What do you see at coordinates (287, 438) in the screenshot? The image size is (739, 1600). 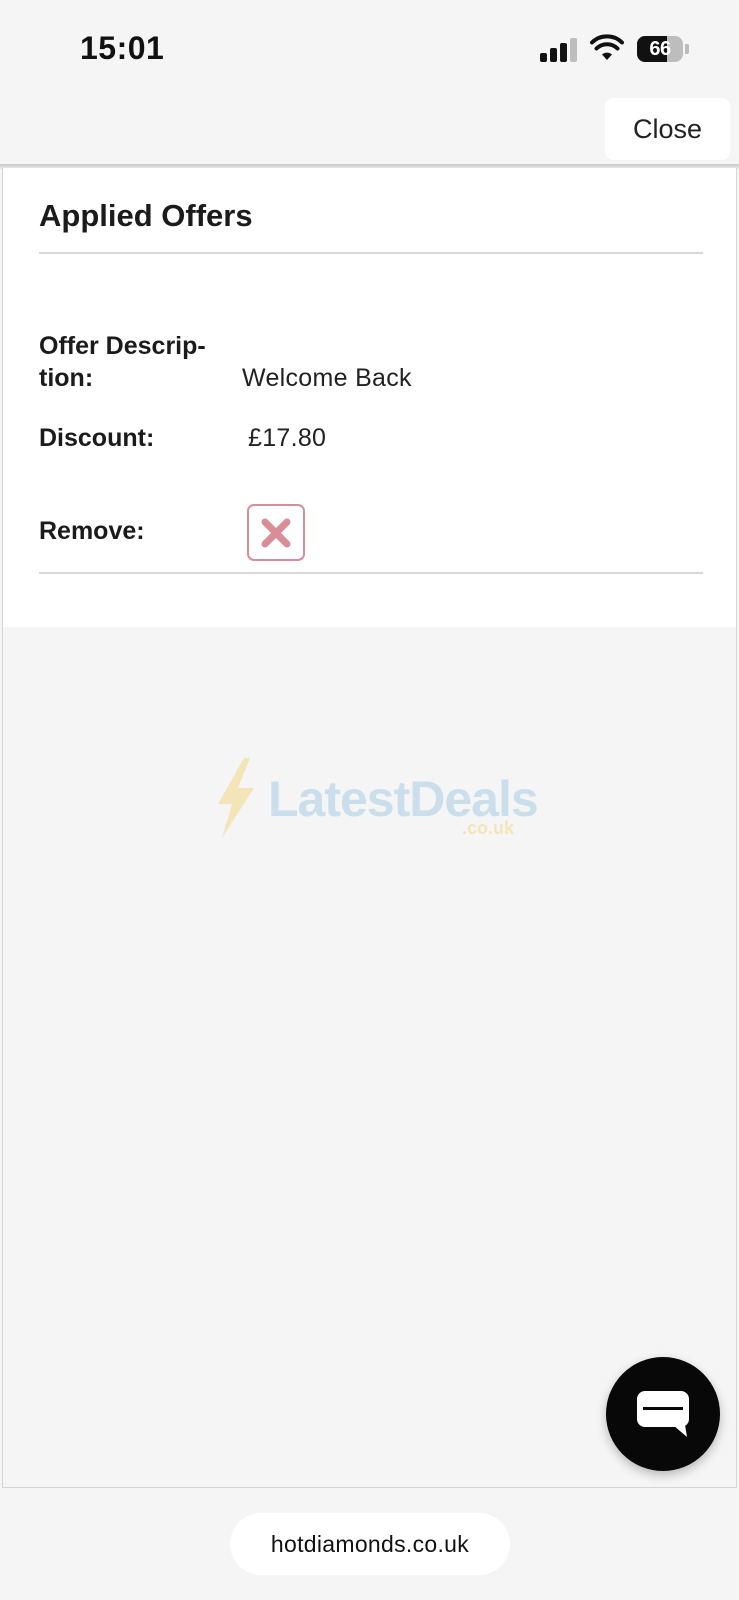 I see `discount-value: £17.80` at bounding box center [287, 438].